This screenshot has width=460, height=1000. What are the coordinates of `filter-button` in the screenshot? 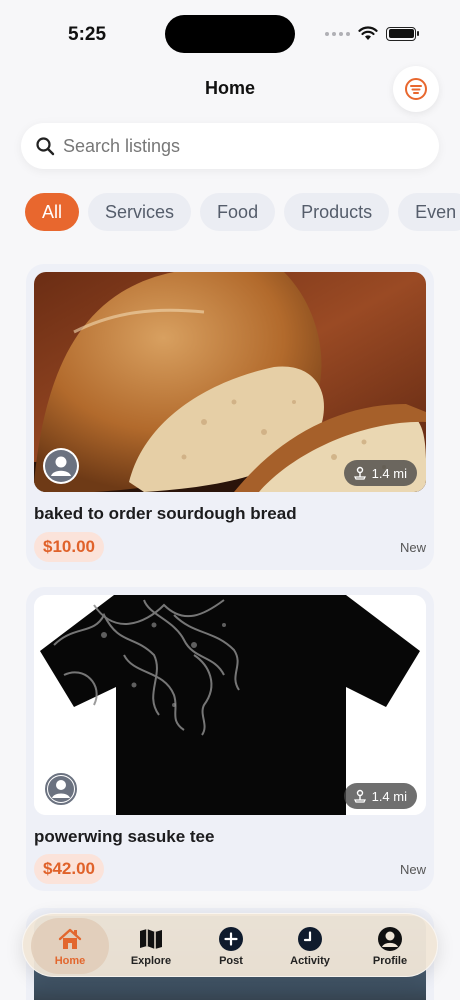 It's located at (416, 89).